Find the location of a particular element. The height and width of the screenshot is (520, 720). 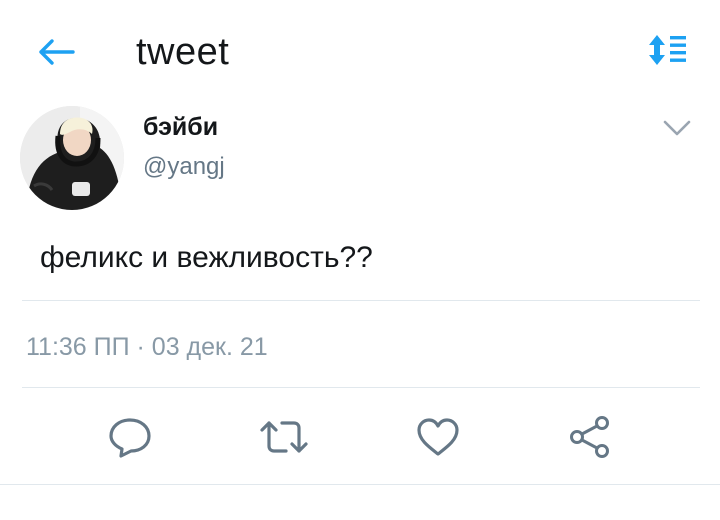

sort-button is located at coordinates (668, 50).